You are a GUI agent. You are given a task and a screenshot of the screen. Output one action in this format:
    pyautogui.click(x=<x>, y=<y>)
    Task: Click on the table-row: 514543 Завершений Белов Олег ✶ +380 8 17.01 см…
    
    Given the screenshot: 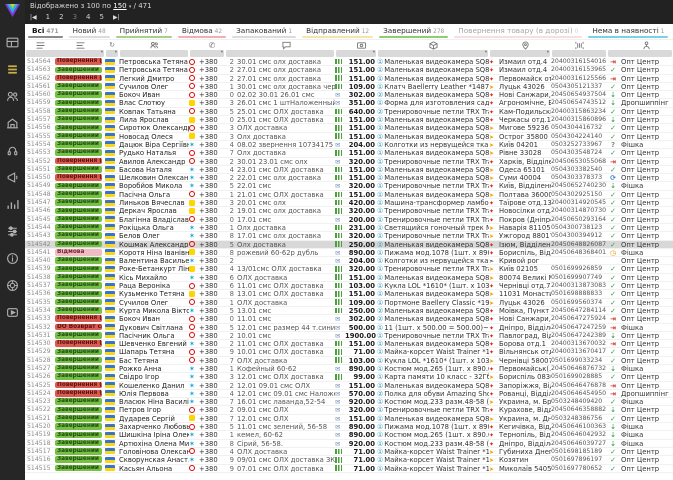 What is the action you would take?
    pyautogui.click(x=349, y=236)
    